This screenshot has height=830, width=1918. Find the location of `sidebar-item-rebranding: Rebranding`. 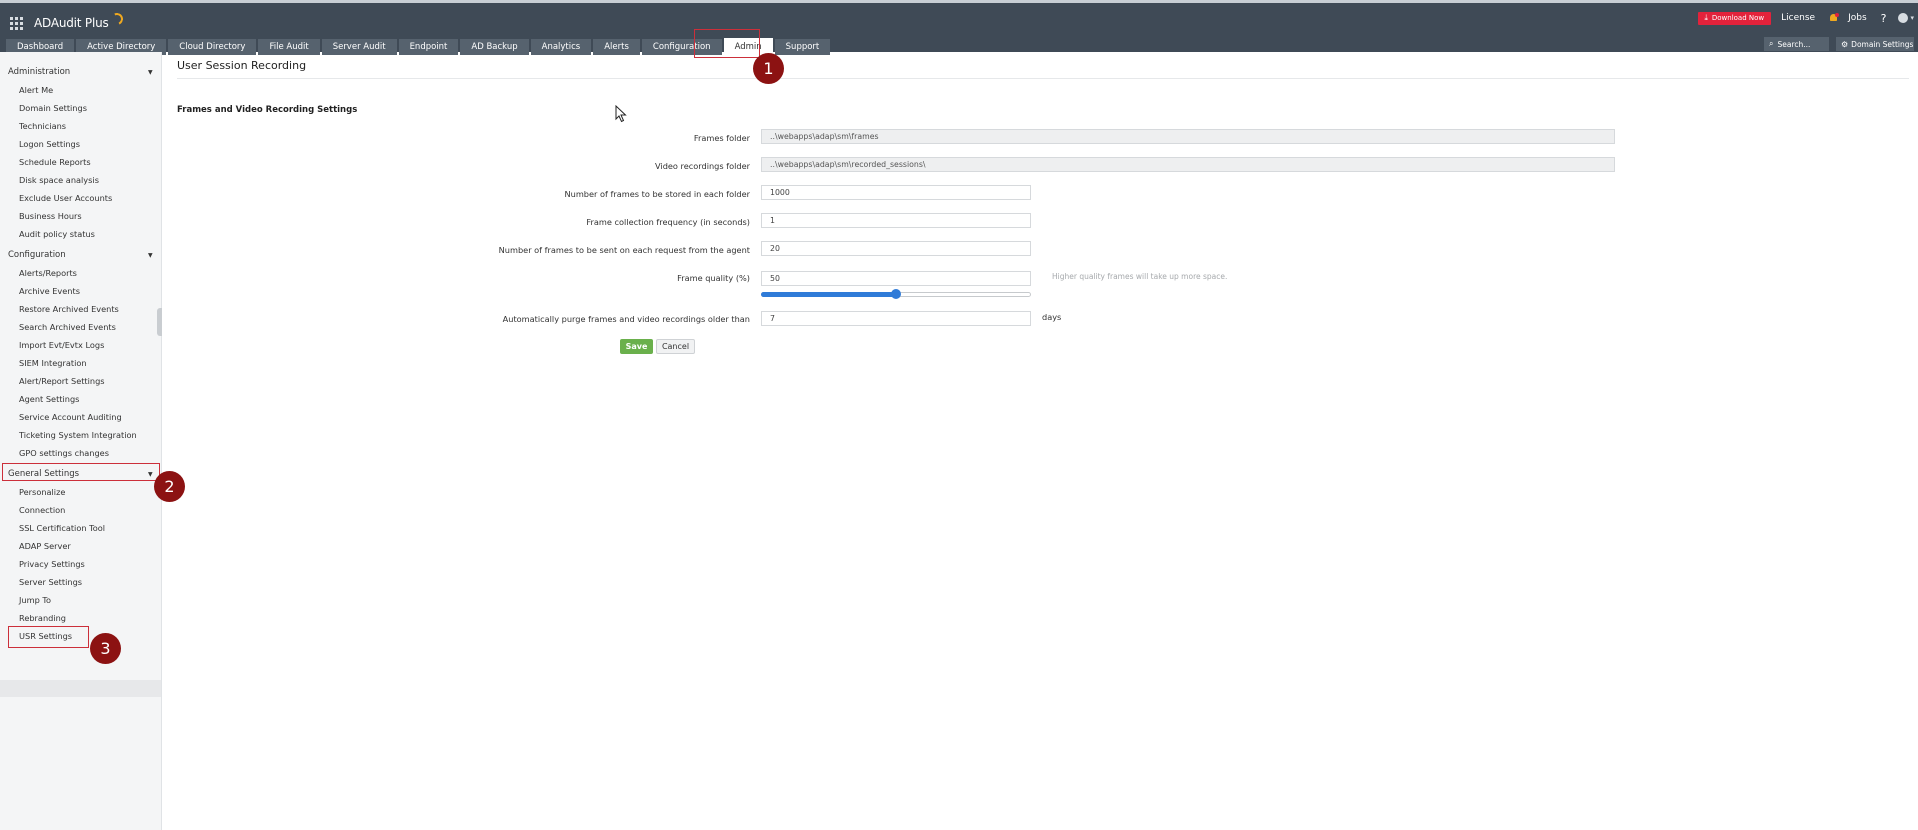

sidebar-item-rebranding: Rebranding is located at coordinates (42, 618).